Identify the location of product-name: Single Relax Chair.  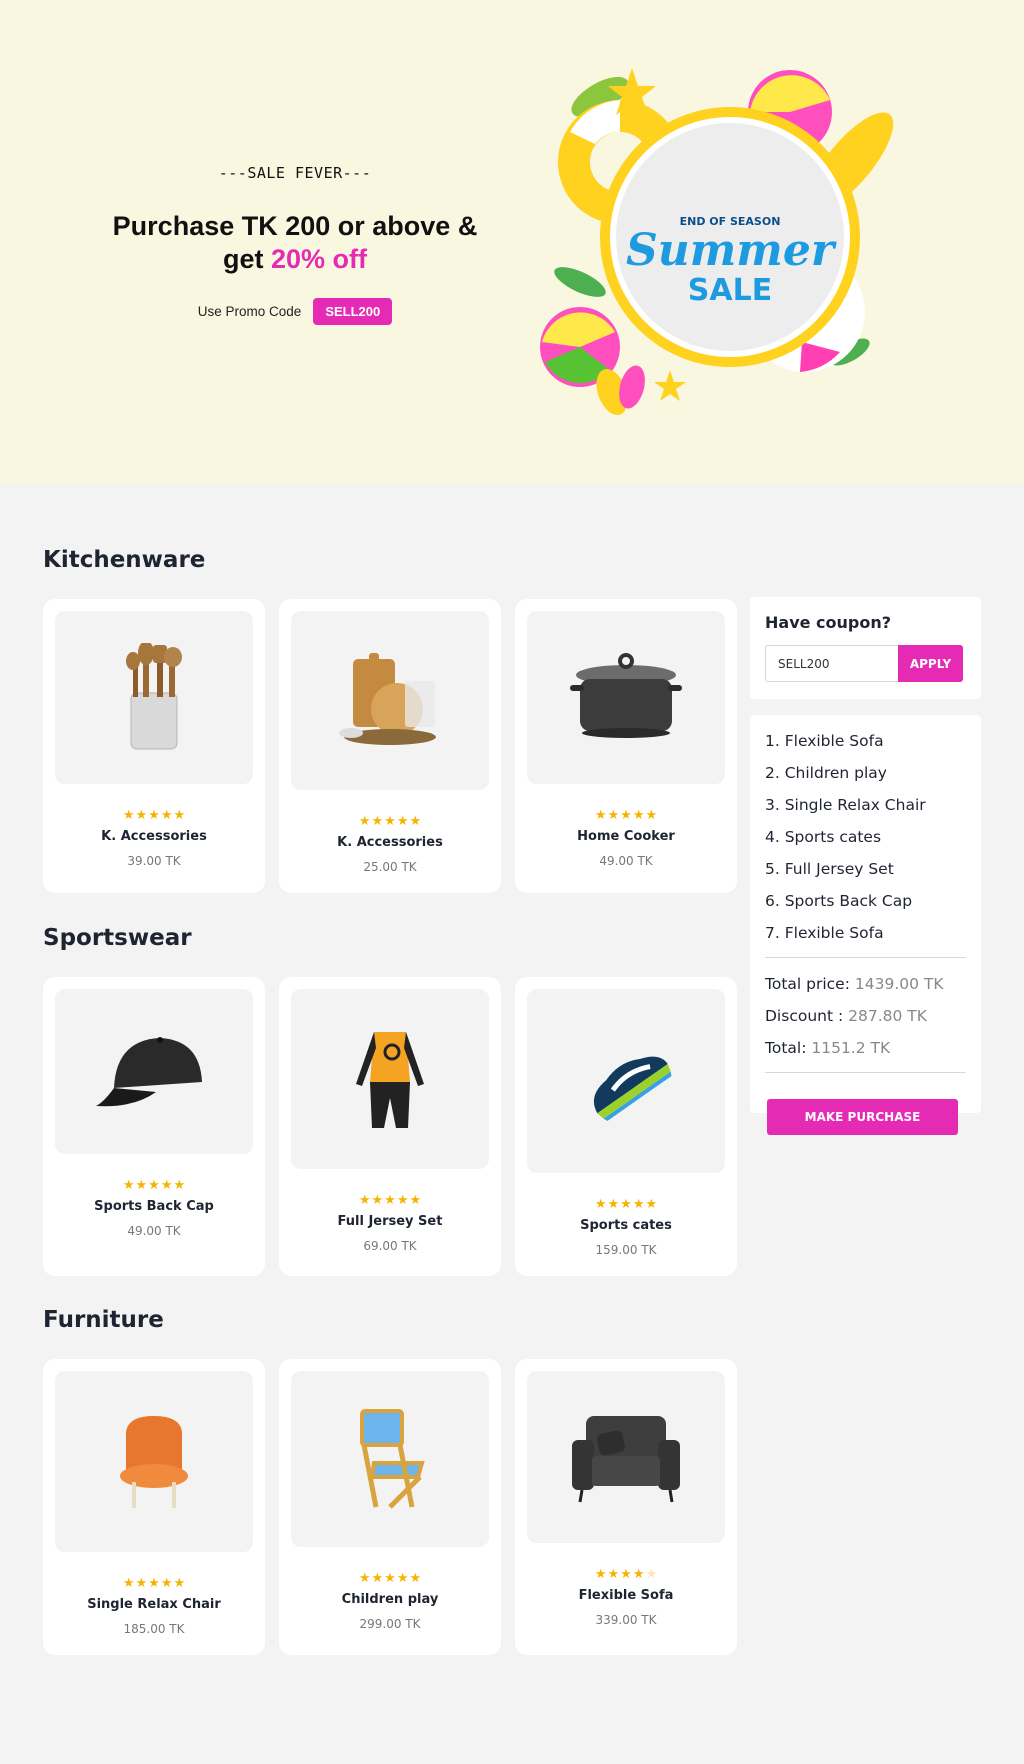
(154, 1604).